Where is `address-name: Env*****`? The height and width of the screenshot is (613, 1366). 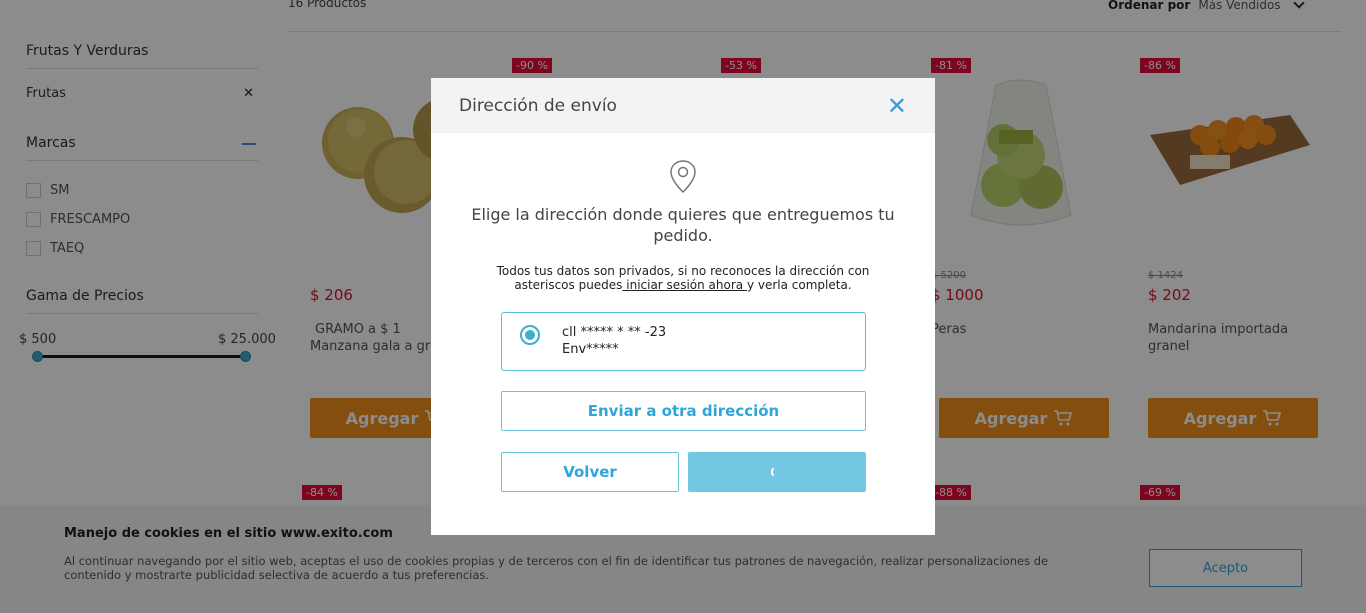
address-name: Env***** is located at coordinates (590, 349).